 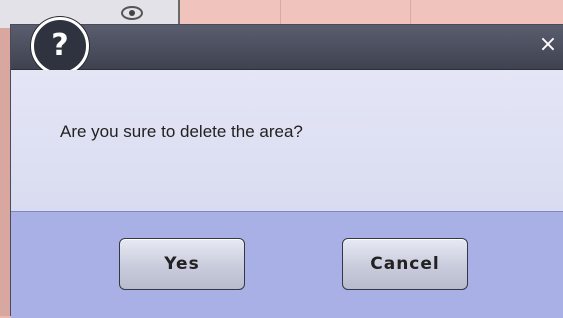 What do you see at coordinates (181, 131) in the screenshot?
I see `dialog-message: Are you sure to delete the area?` at bounding box center [181, 131].